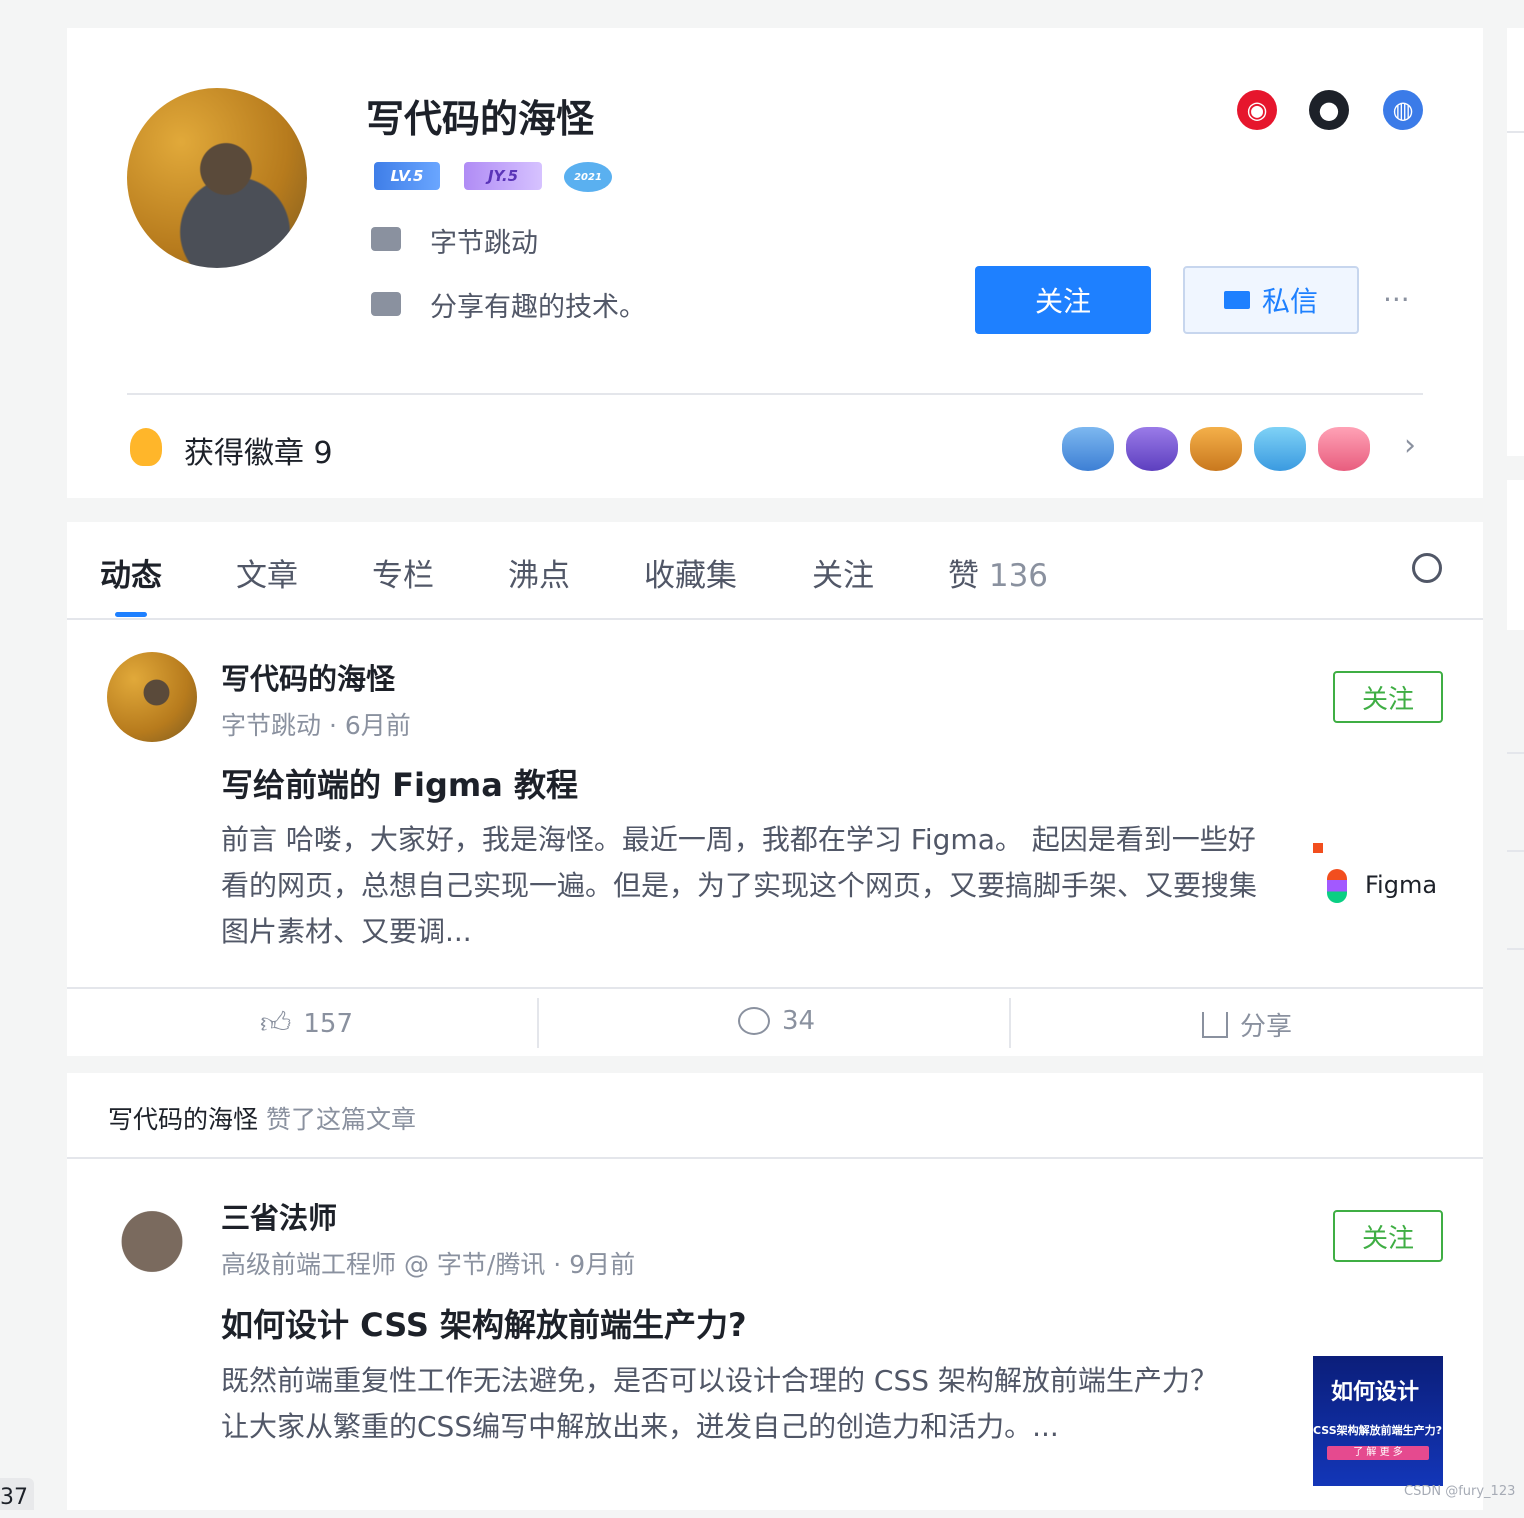 The width and height of the screenshot is (1524, 1518). Describe the element at coordinates (383, 1264) in the screenshot. I see `post2-author-job: 高级前端工程师 @ 字节/腾讯` at that location.